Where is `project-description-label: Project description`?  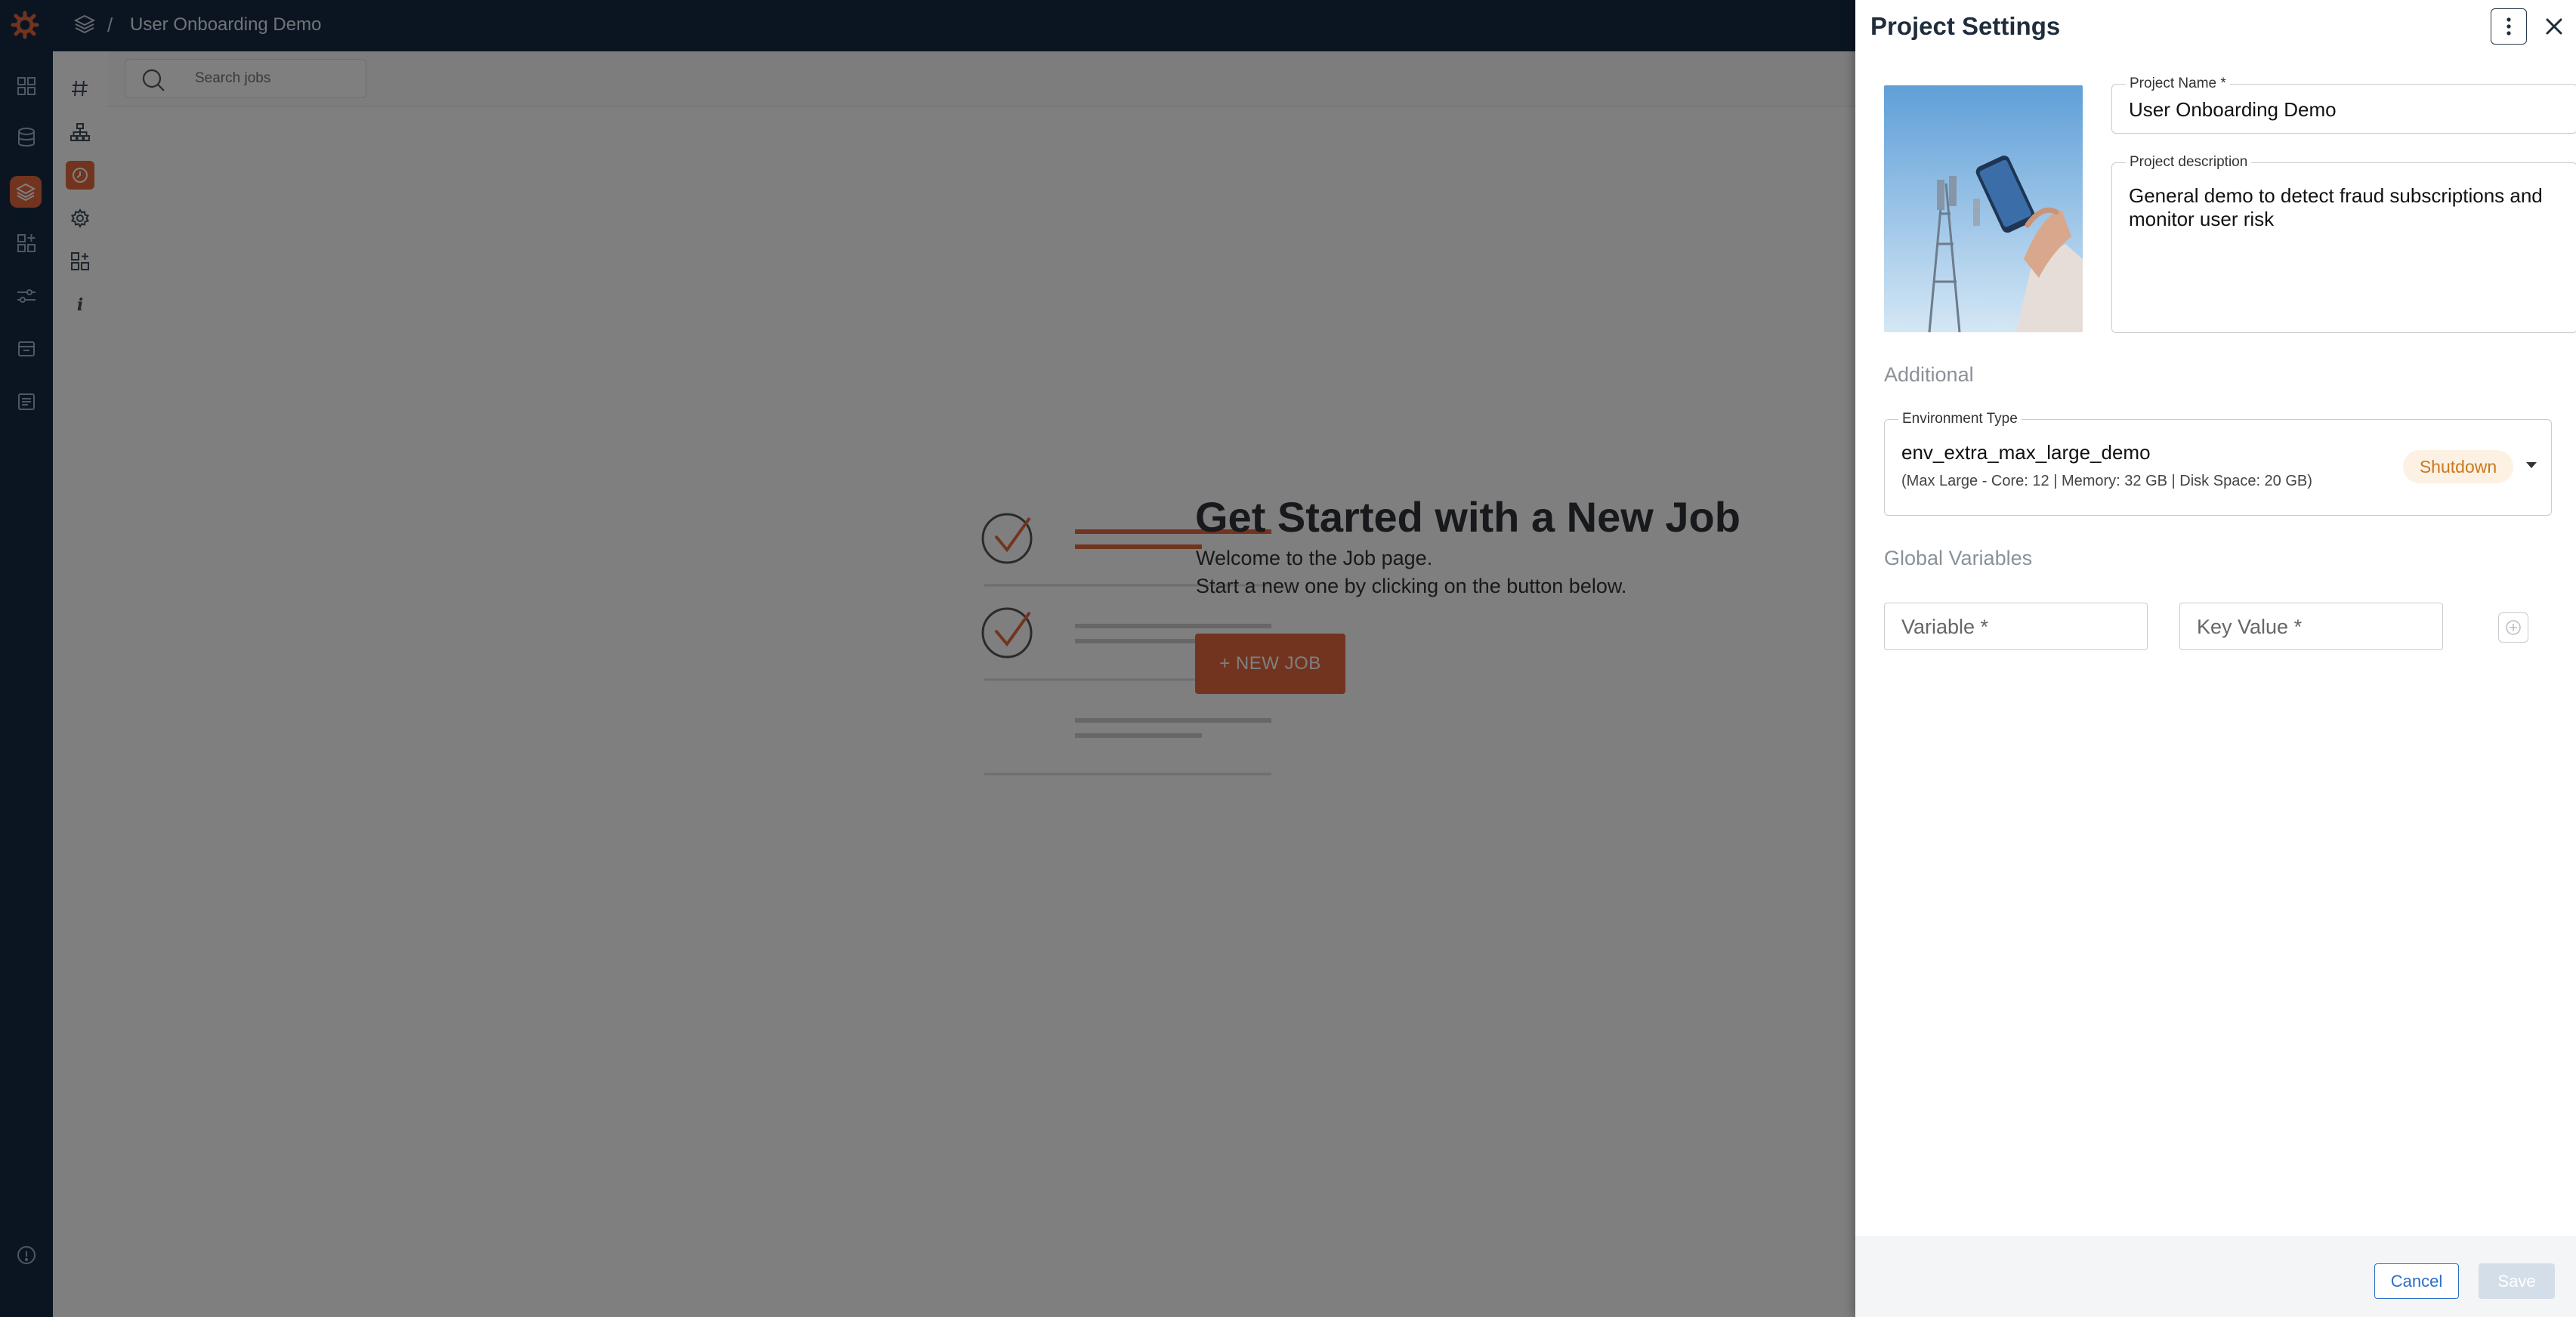
project-description-label: Project description is located at coordinates (2189, 162).